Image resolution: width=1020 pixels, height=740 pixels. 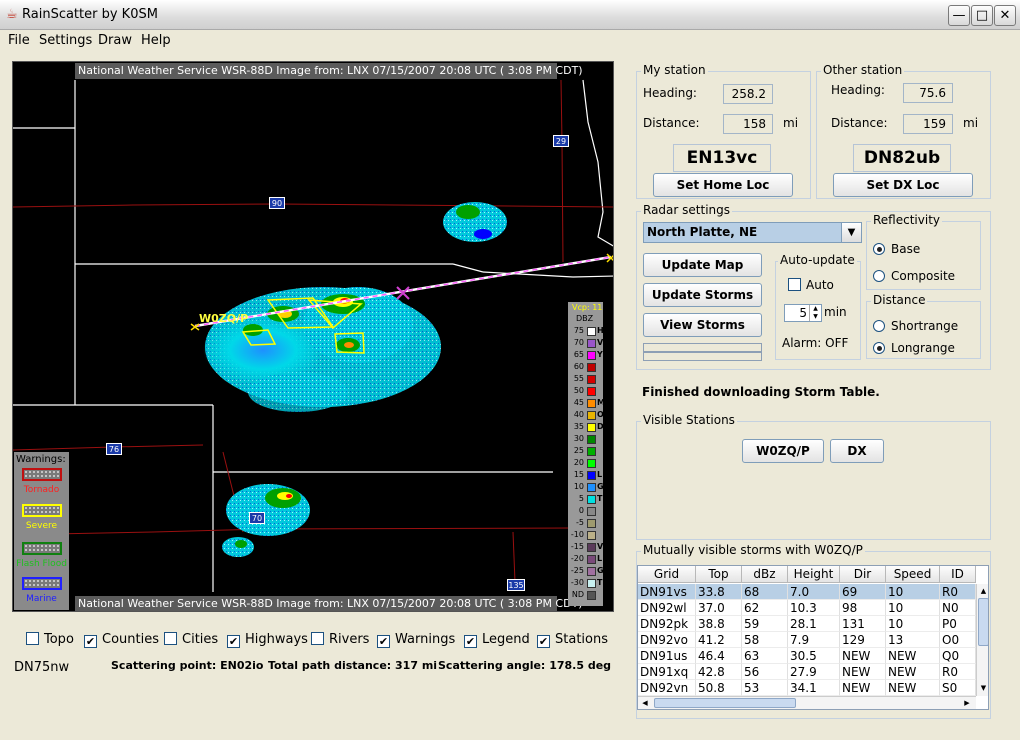 What do you see at coordinates (983, 622) in the screenshot?
I see `vertical-scroll-thumb` at bounding box center [983, 622].